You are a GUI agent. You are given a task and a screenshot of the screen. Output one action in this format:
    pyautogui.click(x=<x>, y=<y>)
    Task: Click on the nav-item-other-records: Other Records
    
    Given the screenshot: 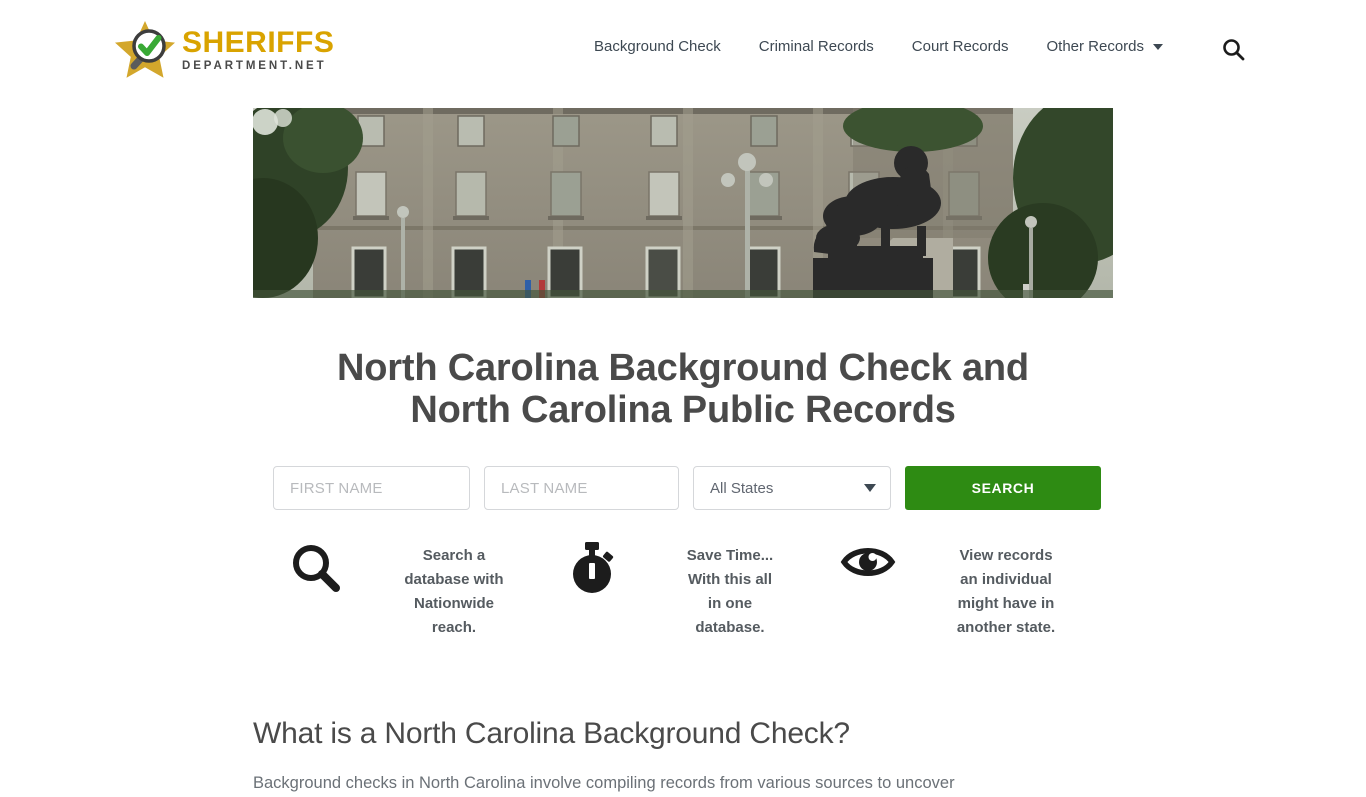 What is the action you would take?
    pyautogui.click(x=1105, y=46)
    